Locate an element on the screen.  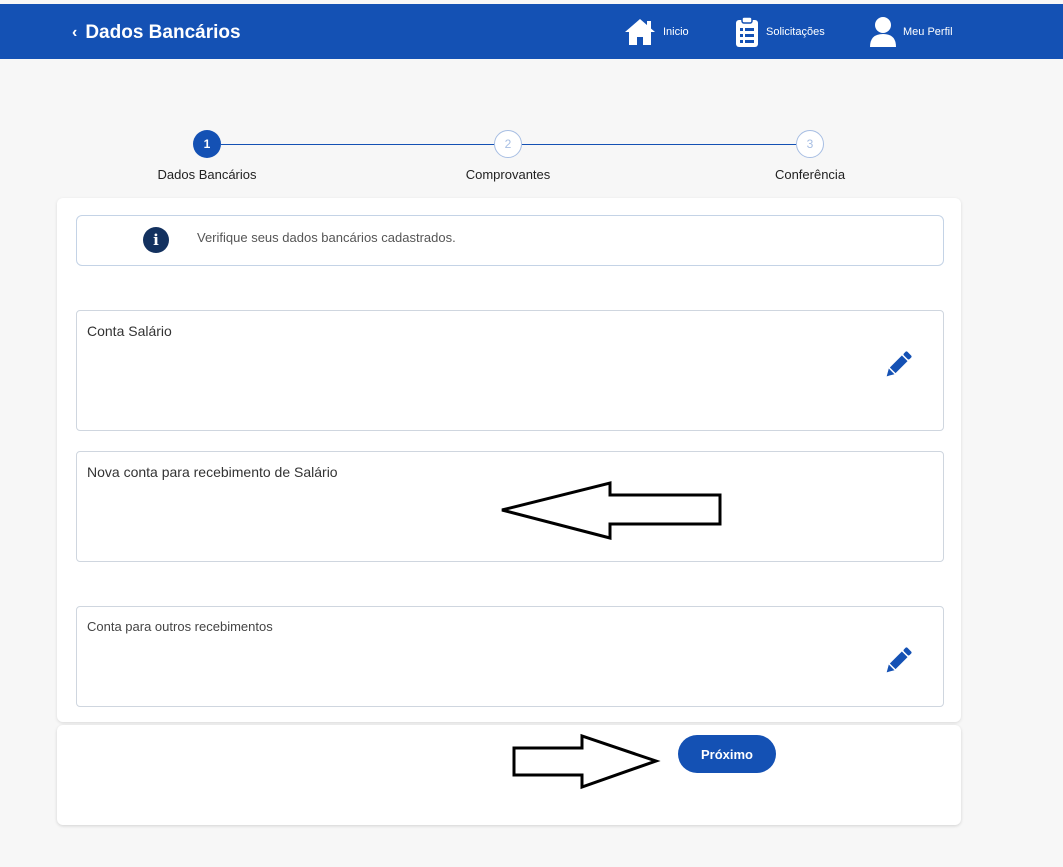
step-2-circle: 2 is located at coordinates (508, 144).